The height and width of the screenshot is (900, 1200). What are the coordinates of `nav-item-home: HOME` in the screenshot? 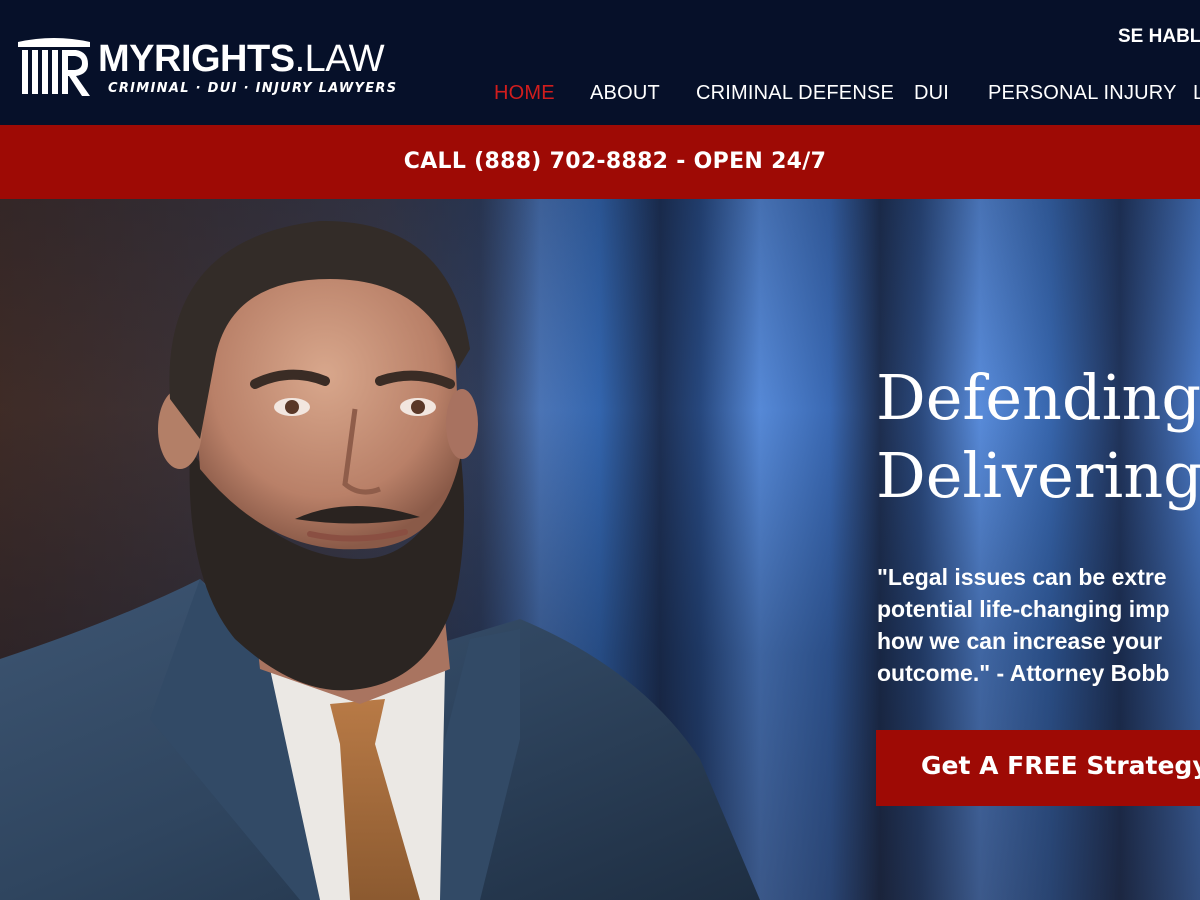 It's located at (524, 93).